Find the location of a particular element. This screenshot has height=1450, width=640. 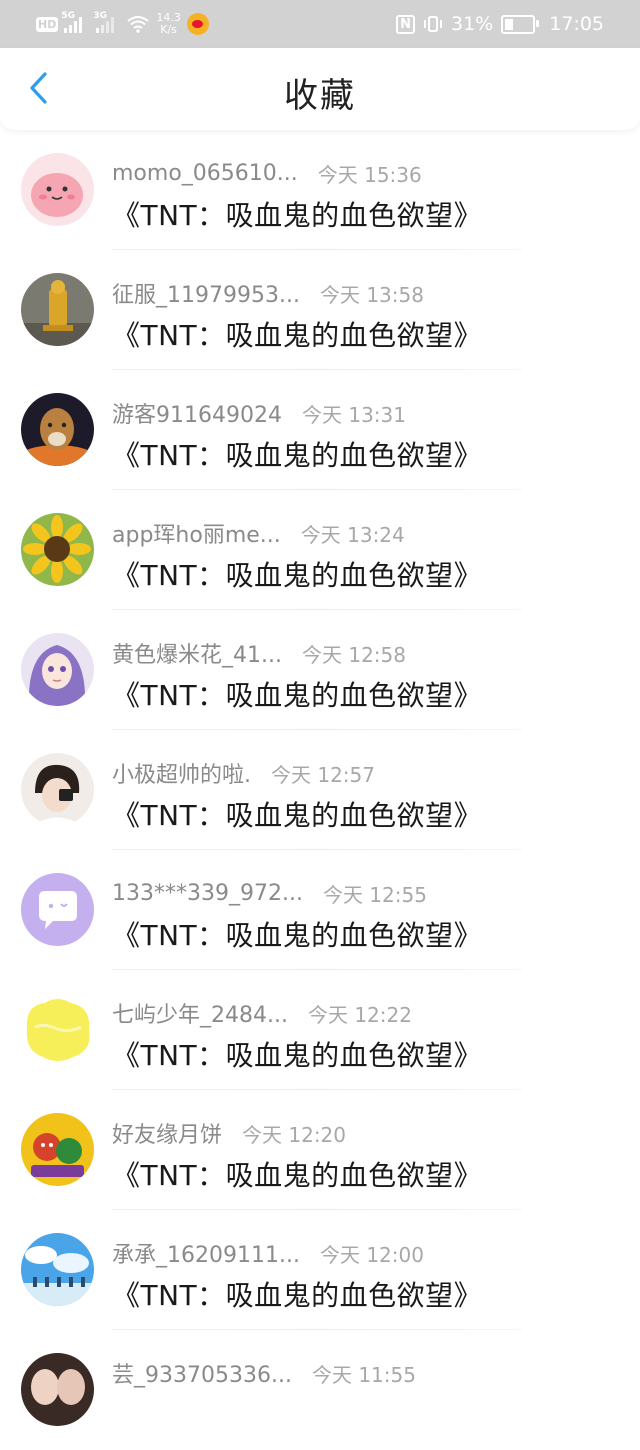

item-meta: 七屿少年_2484... 今天 12:22 is located at coordinates (262, 1013).